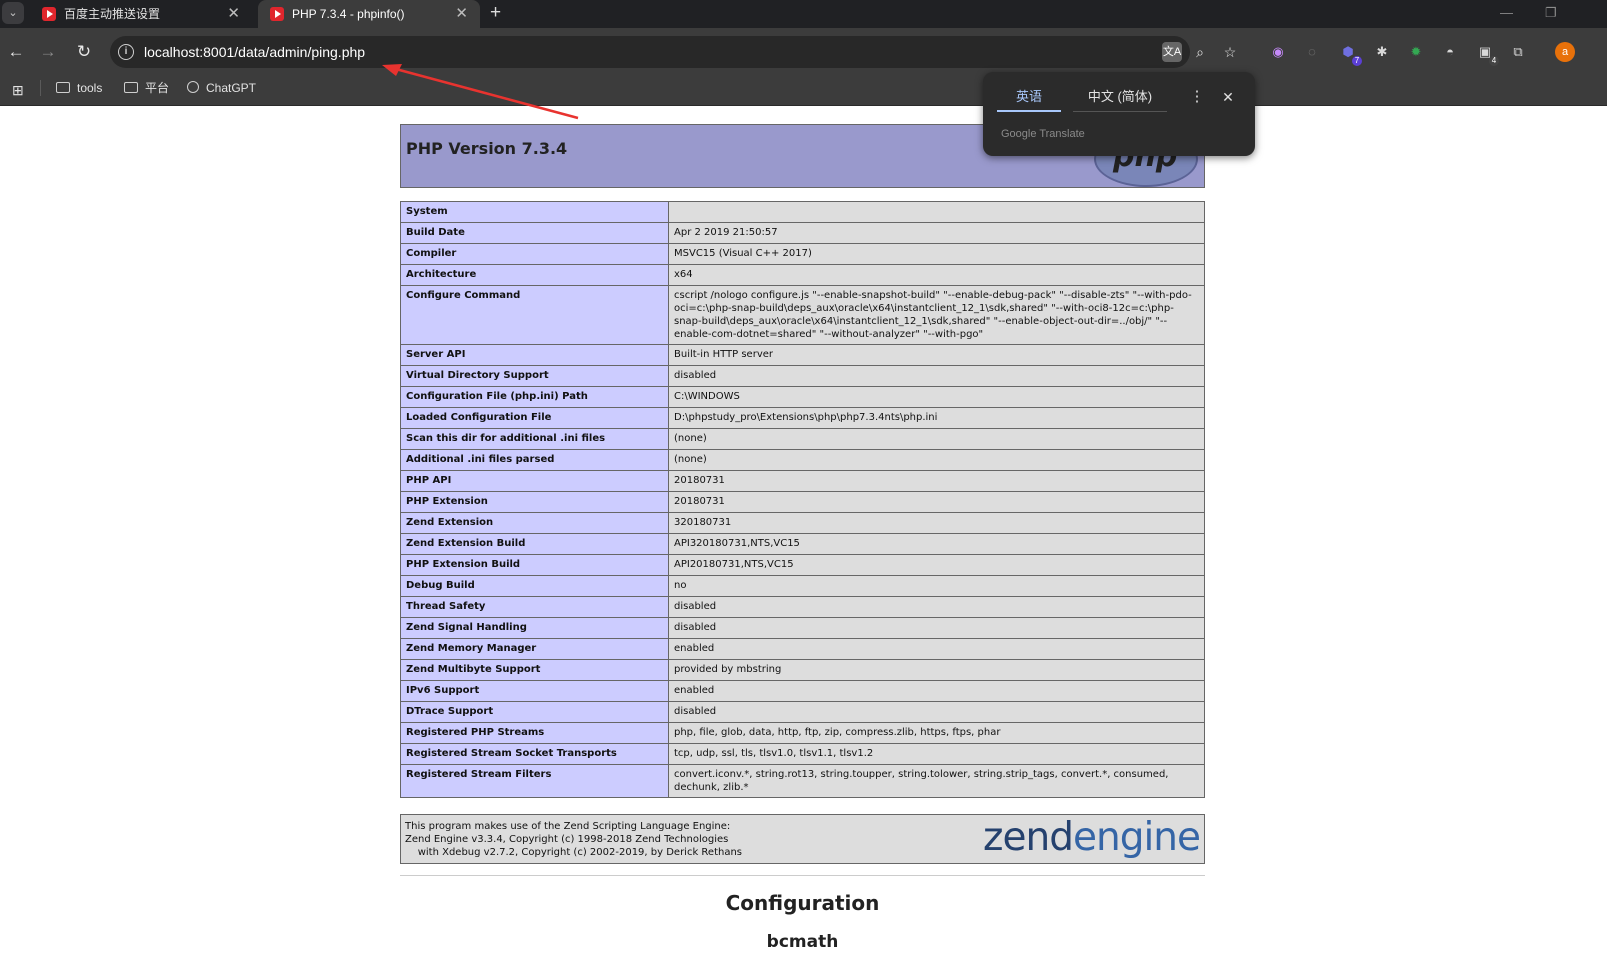  Describe the element at coordinates (936, 481) in the screenshot. I see `info-value: 20180731` at that location.